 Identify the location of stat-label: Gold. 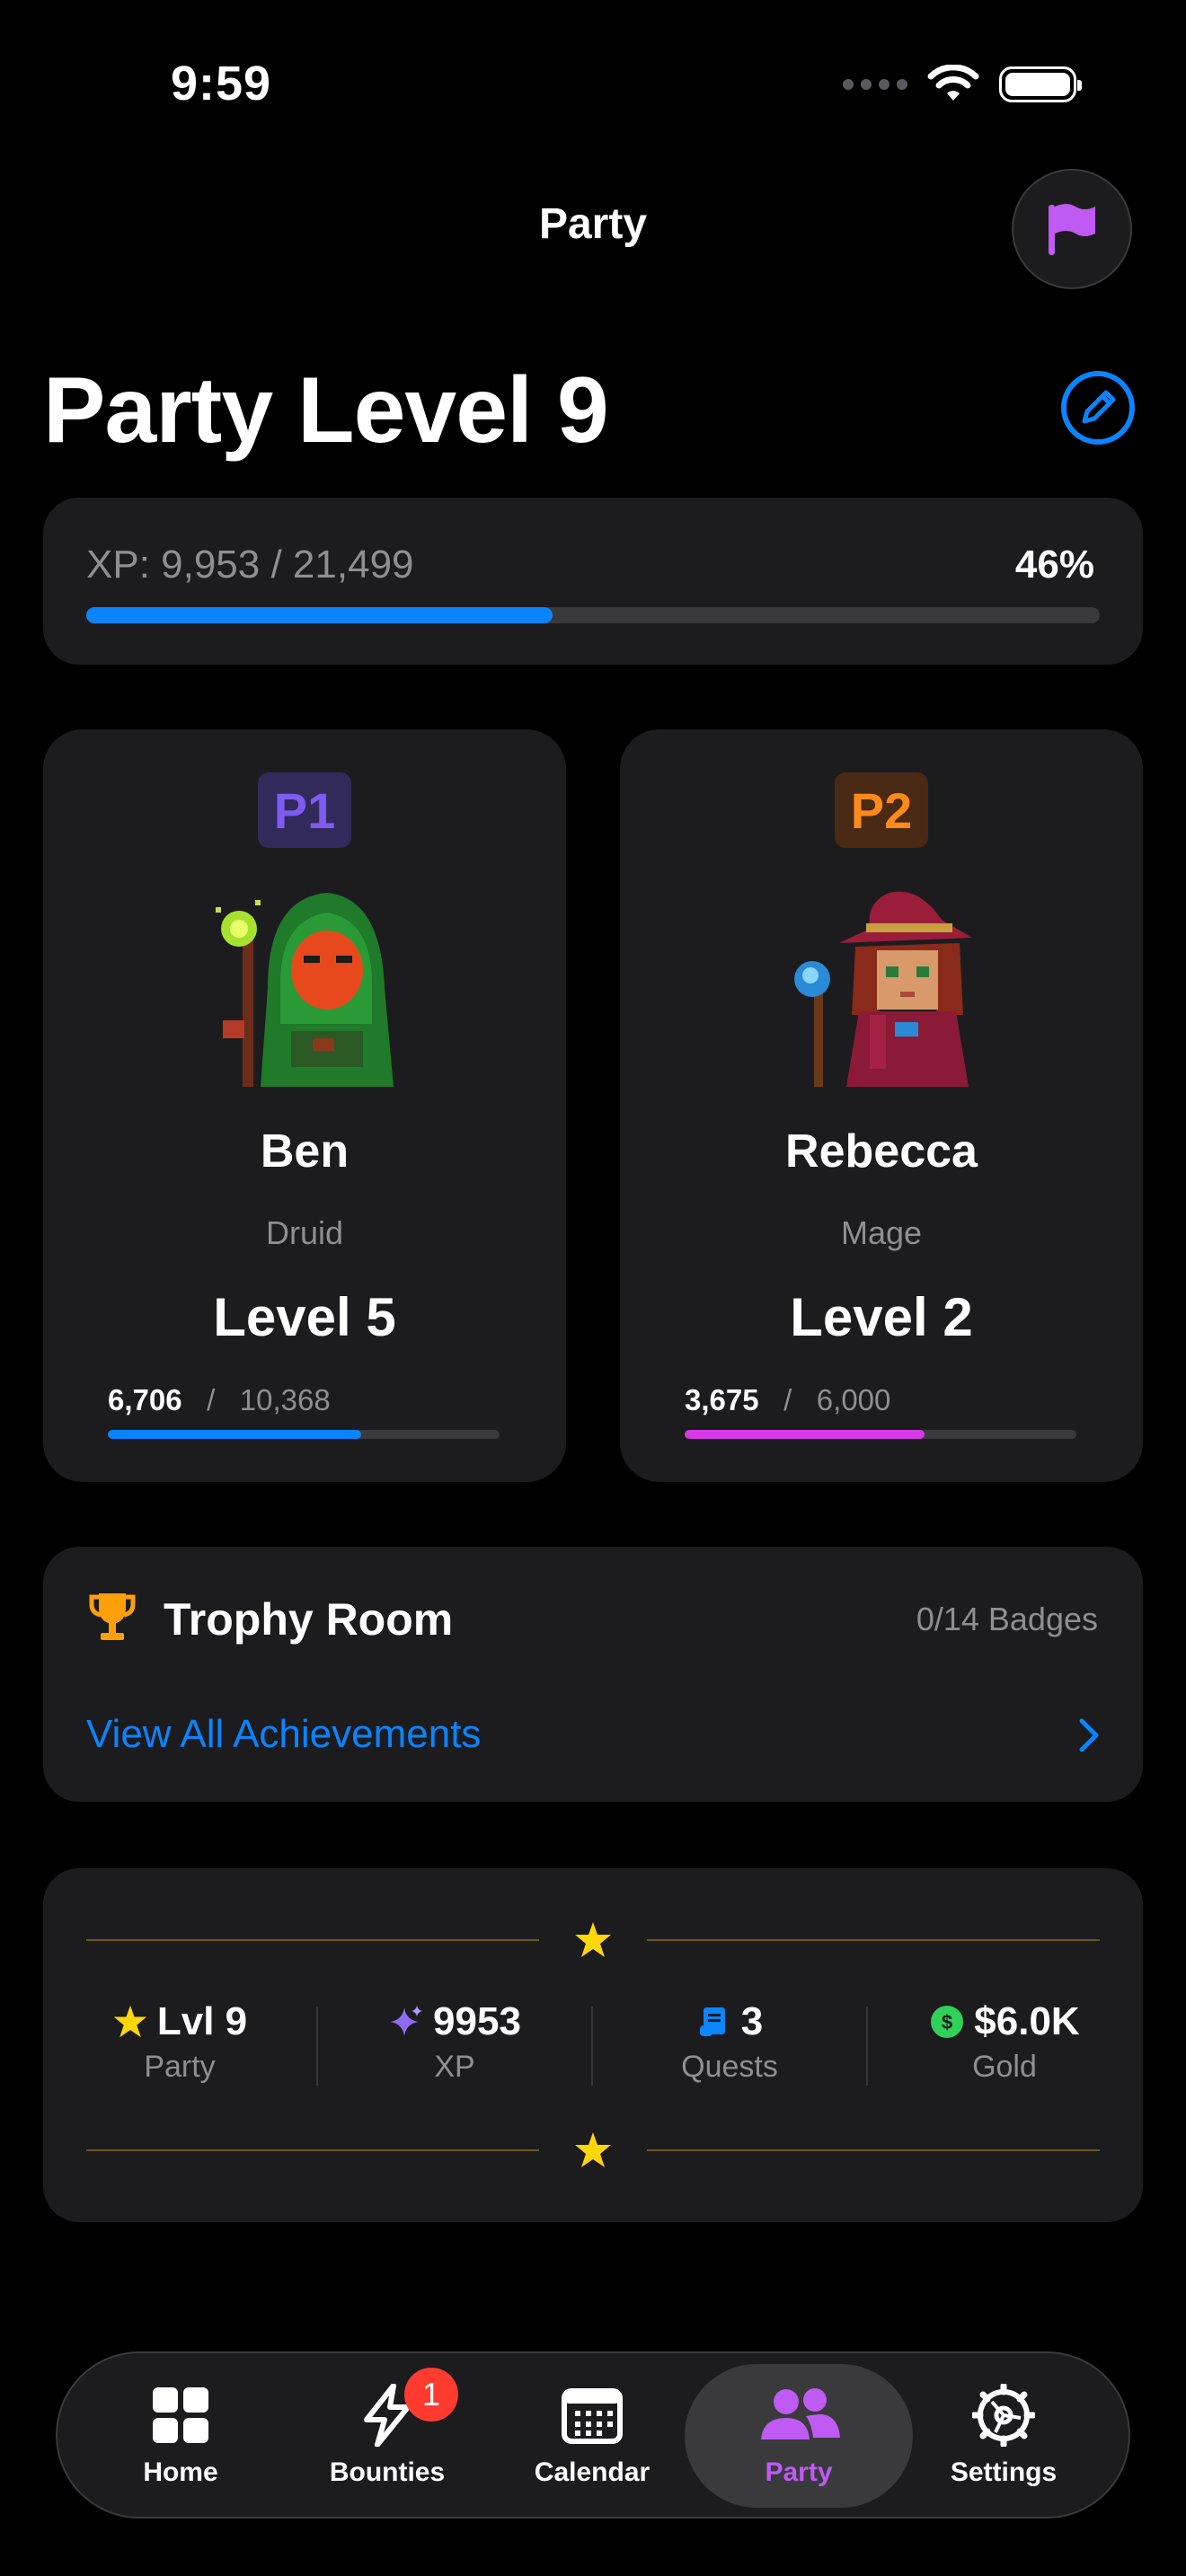
(1004, 2067).